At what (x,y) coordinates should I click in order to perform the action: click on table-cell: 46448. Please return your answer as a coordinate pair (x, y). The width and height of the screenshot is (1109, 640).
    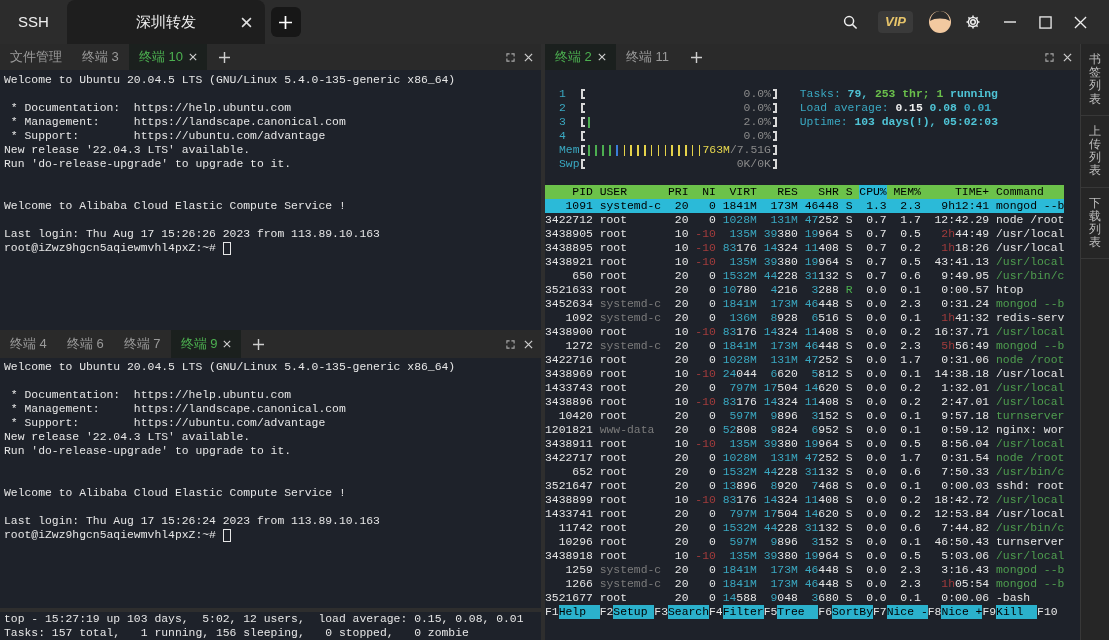
    Looking at the image, I should click on (821, 304).